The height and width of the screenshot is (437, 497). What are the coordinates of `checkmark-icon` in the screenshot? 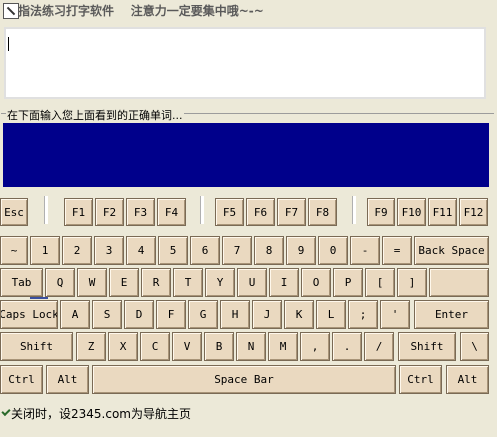 It's located at (6, 411).